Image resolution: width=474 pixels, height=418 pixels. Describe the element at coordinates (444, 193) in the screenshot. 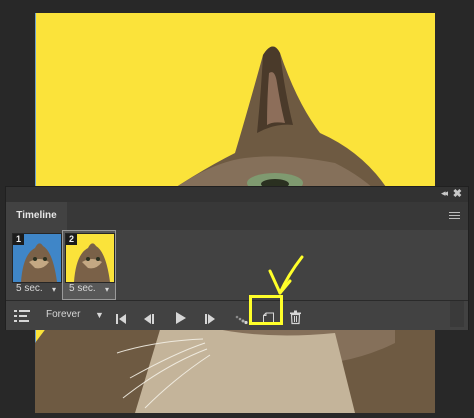

I see `collapse-panel-icon: ◂◂` at that location.